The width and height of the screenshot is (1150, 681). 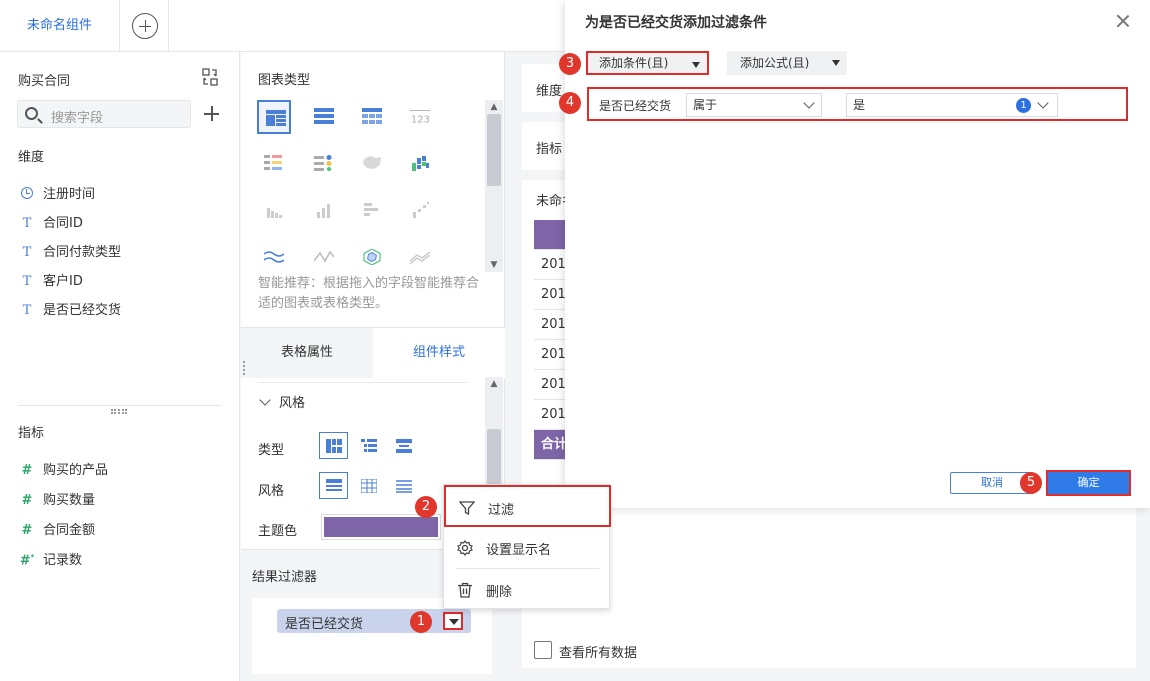 What do you see at coordinates (60, 26) in the screenshot?
I see `tab-unnamed-component: 未命名组件` at bounding box center [60, 26].